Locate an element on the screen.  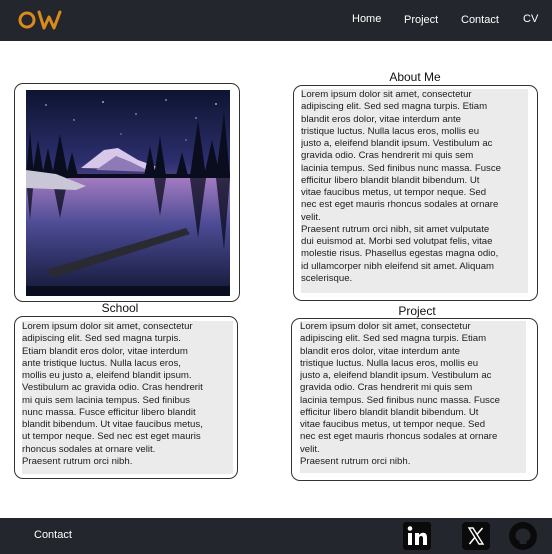
x-icon is located at coordinates (476, 536).